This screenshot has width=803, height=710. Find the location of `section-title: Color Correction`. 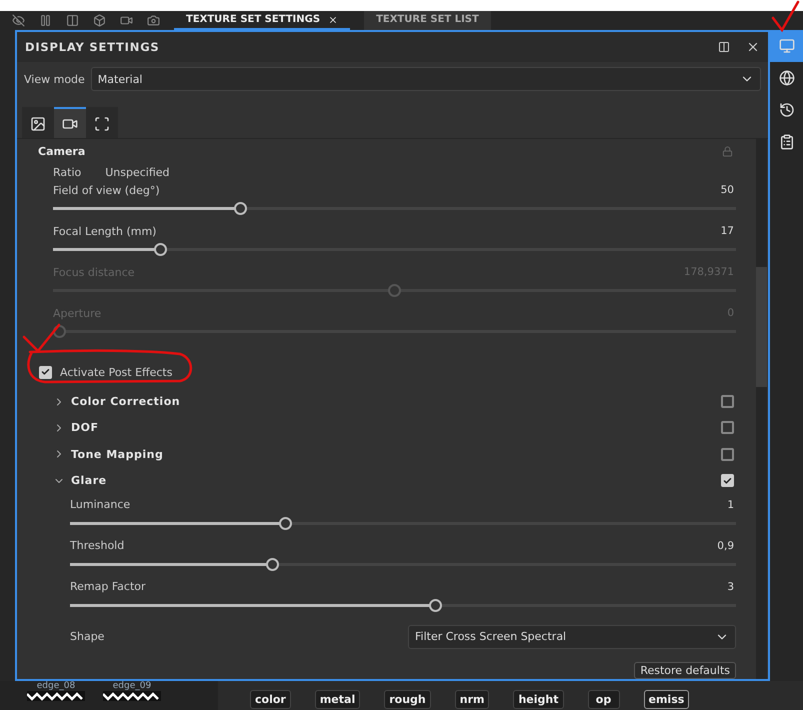

section-title: Color Correction is located at coordinates (393, 401).